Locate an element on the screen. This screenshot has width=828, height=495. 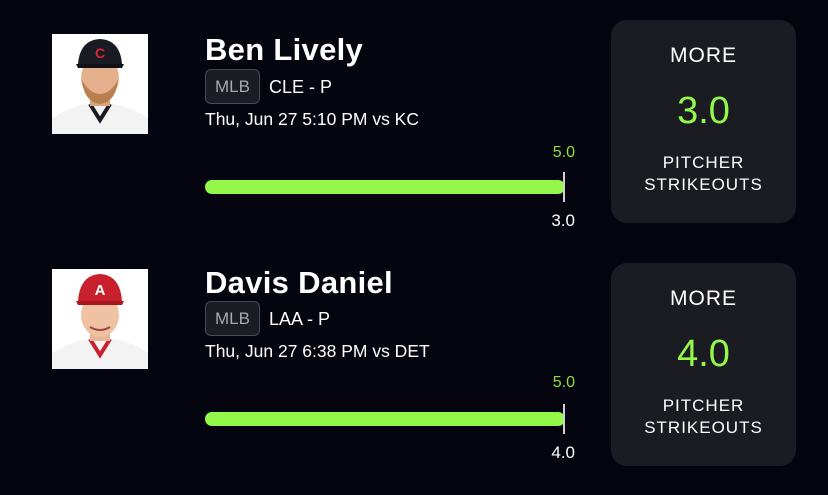
more-pick-card: MORE 3.0 PITCHER STRIKEOUTS is located at coordinates (703, 121).